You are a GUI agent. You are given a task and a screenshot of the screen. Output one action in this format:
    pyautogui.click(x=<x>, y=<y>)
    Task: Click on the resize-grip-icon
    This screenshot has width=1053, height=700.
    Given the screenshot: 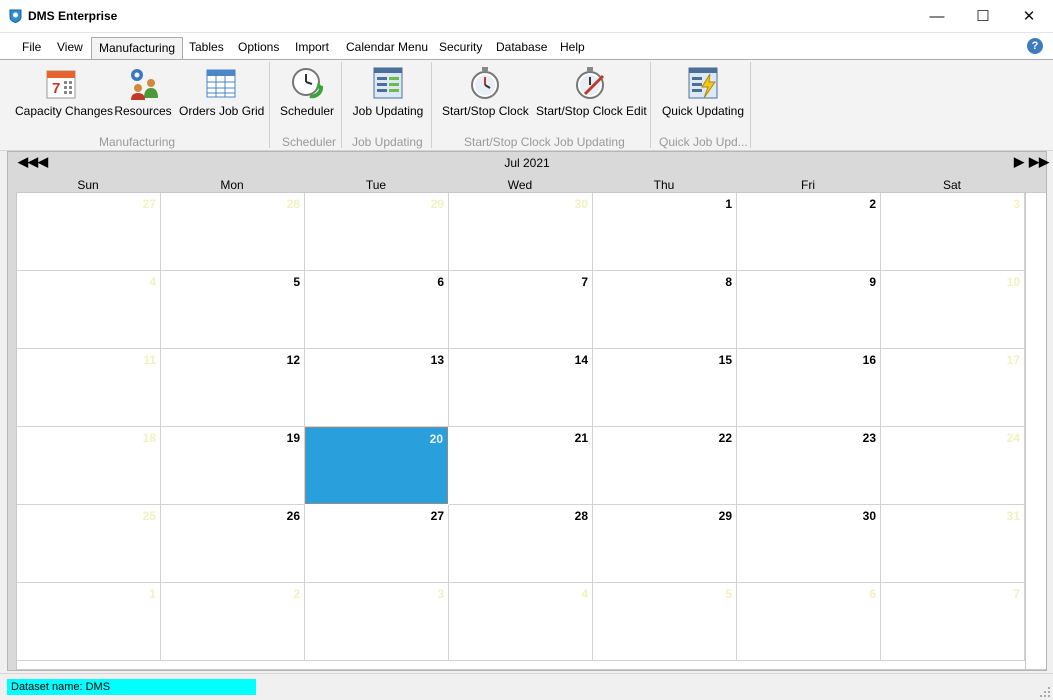 What is the action you would take?
    pyautogui.click(x=1045, y=692)
    